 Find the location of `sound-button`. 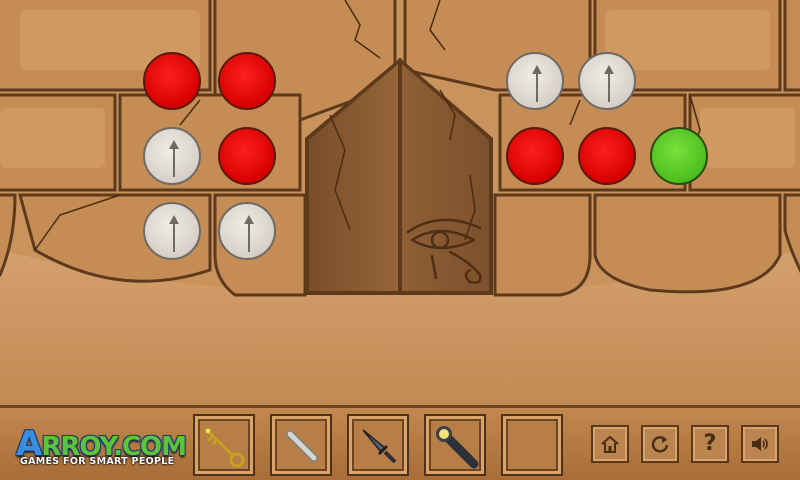

sound-button is located at coordinates (760, 444).